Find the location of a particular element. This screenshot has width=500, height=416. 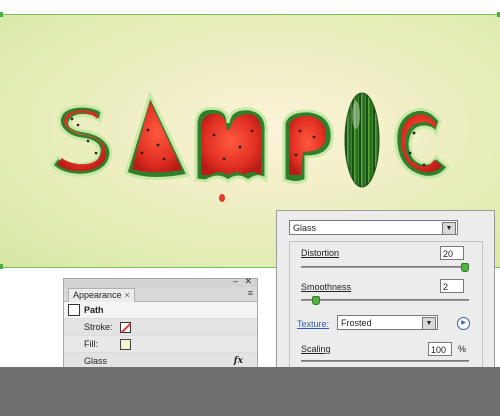

appearance-row-path: Path is located at coordinates (160, 310).